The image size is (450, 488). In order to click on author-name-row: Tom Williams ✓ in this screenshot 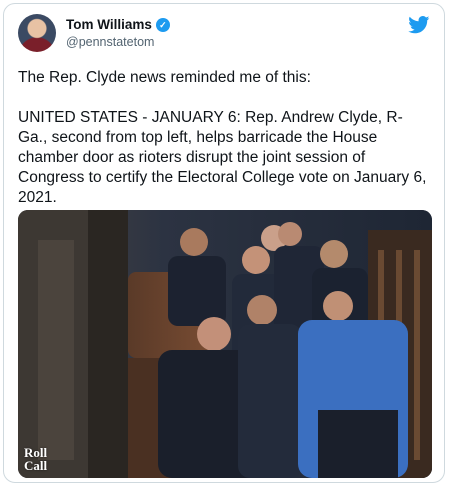, I will do `click(118, 24)`.